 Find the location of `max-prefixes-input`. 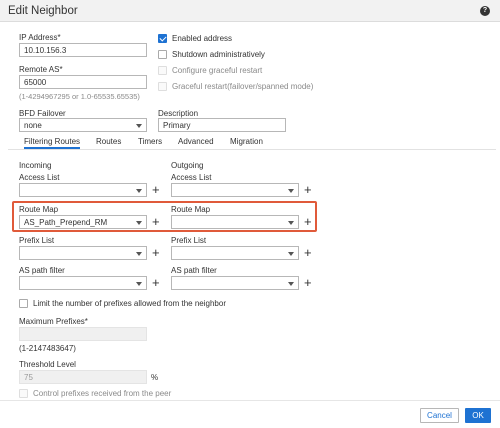

max-prefixes-input is located at coordinates (83, 334).